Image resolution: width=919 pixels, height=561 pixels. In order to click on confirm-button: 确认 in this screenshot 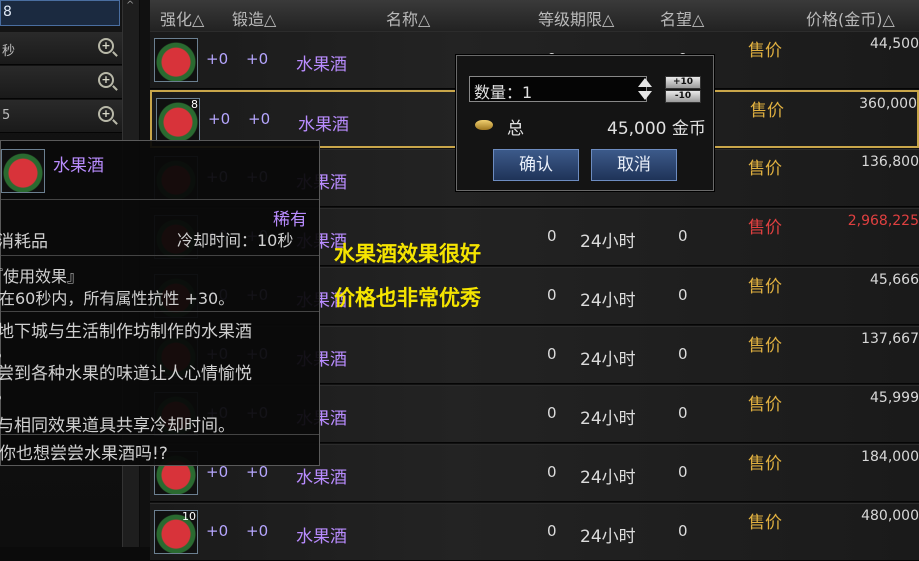, I will do `click(536, 165)`.